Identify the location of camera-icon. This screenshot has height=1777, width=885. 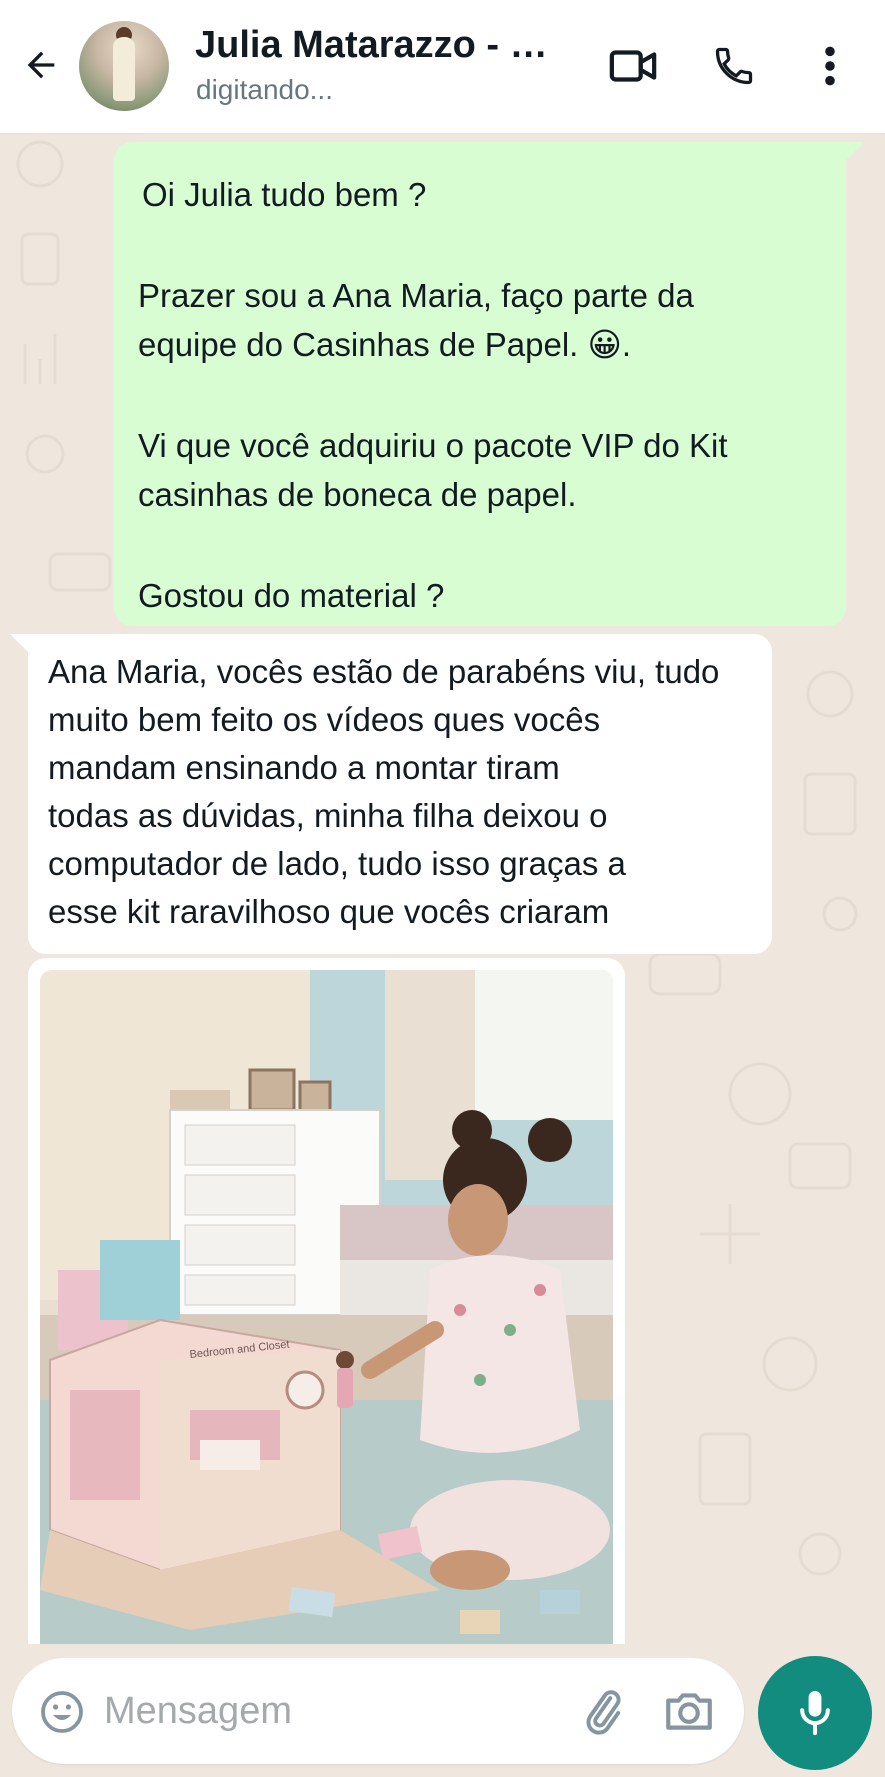
(689, 1711).